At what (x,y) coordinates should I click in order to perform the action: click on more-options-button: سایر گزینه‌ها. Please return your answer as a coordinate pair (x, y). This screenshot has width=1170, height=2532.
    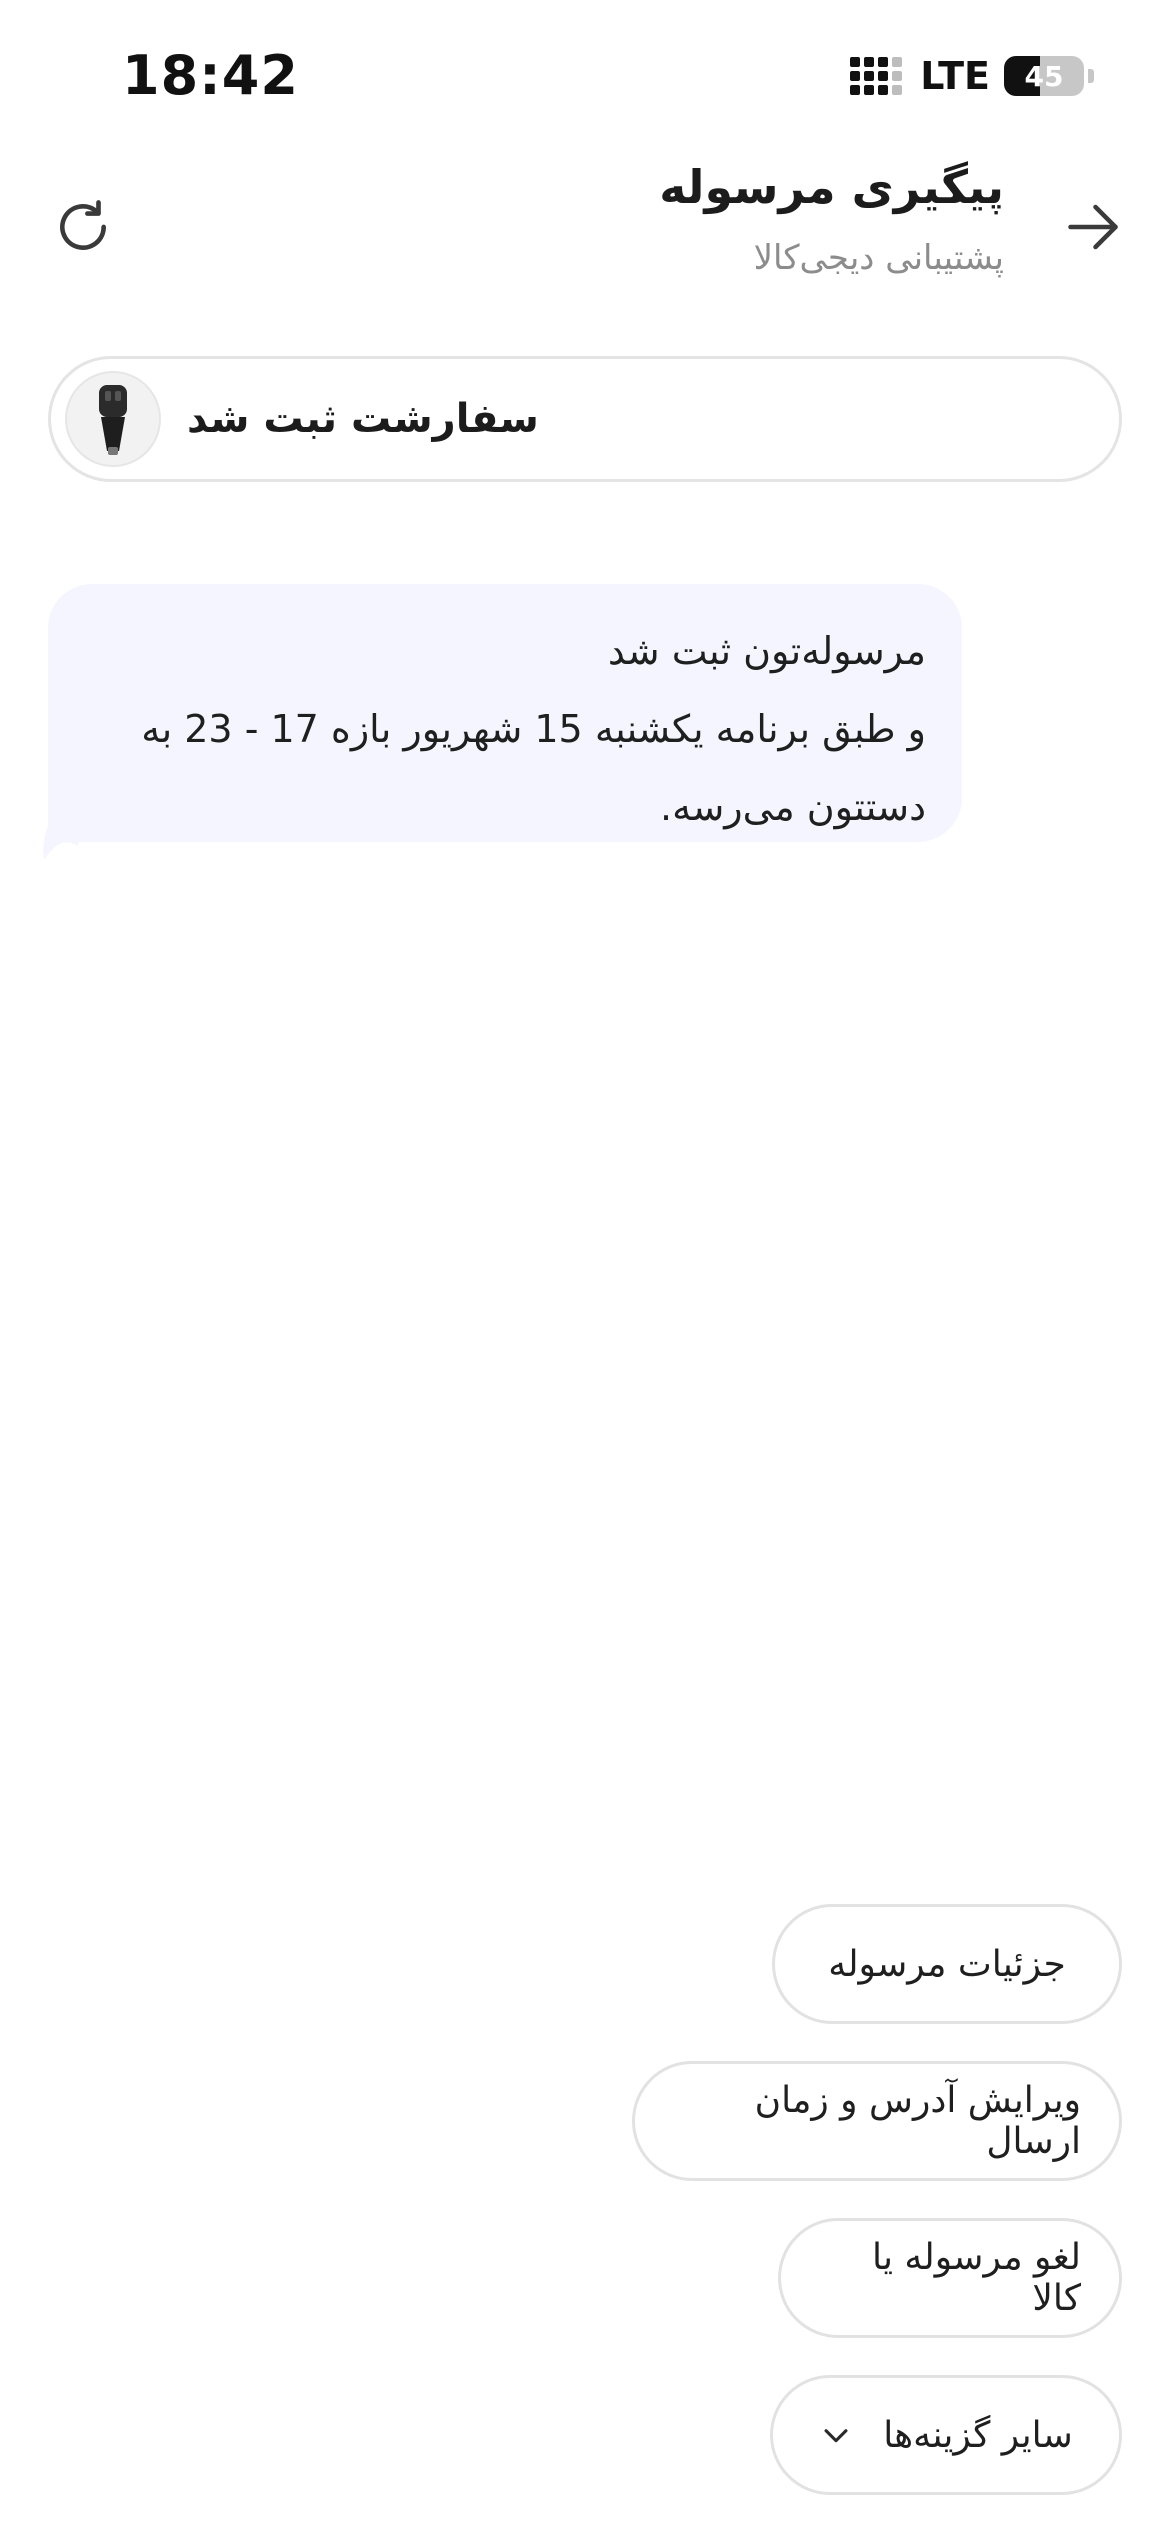
    Looking at the image, I should click on (946, 2435).